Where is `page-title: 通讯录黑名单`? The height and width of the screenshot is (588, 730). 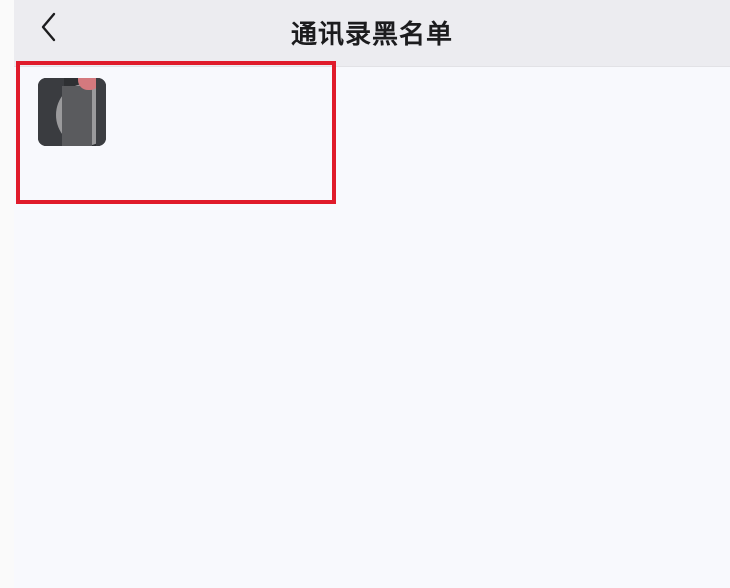
page-title: 通讯录黑名单 is located at coordinates (371, 35).